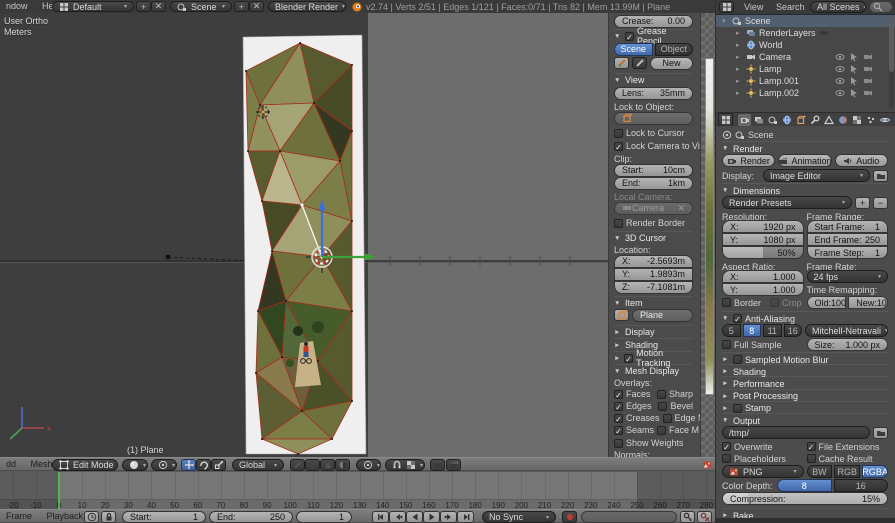 The image size is (895, 523). I want to click on overwrite-checkbox, so click(726, 446).